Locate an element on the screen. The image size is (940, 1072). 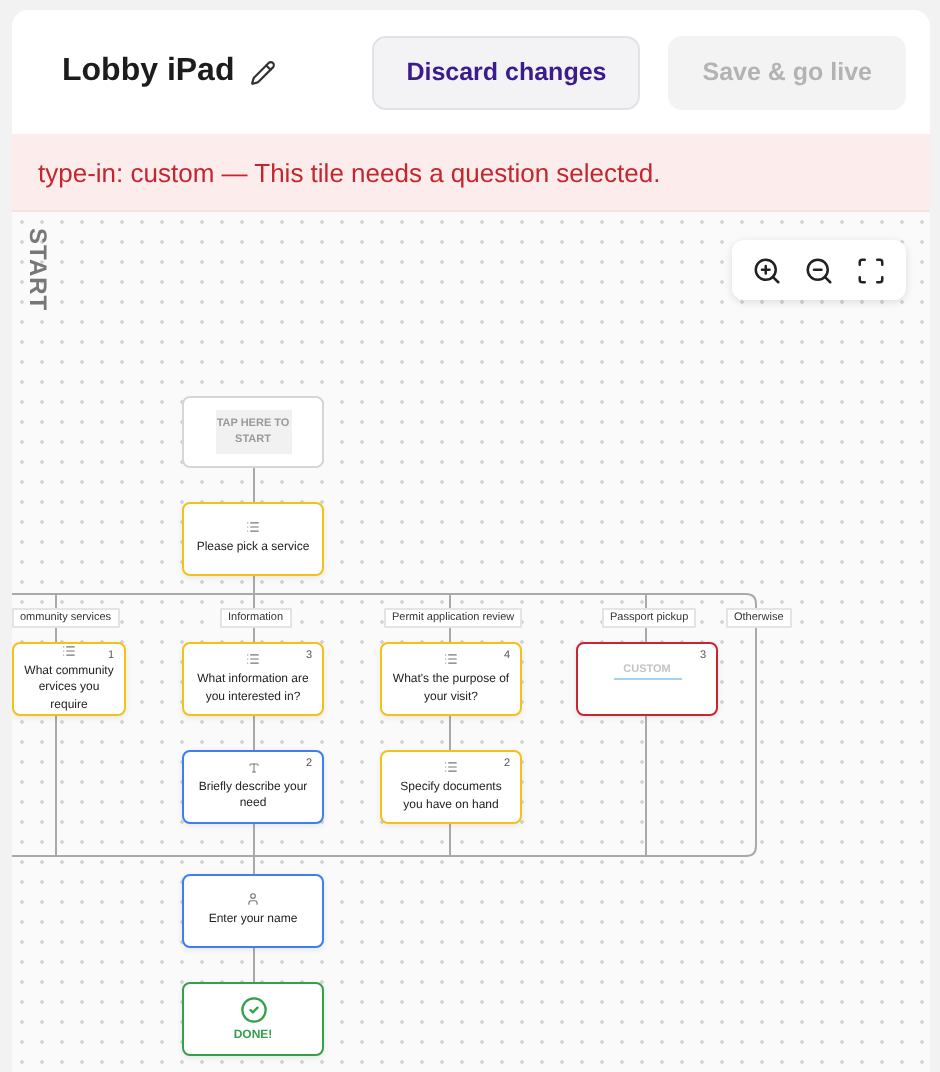
check-circle-icon is located at coordinates (253, 1010).